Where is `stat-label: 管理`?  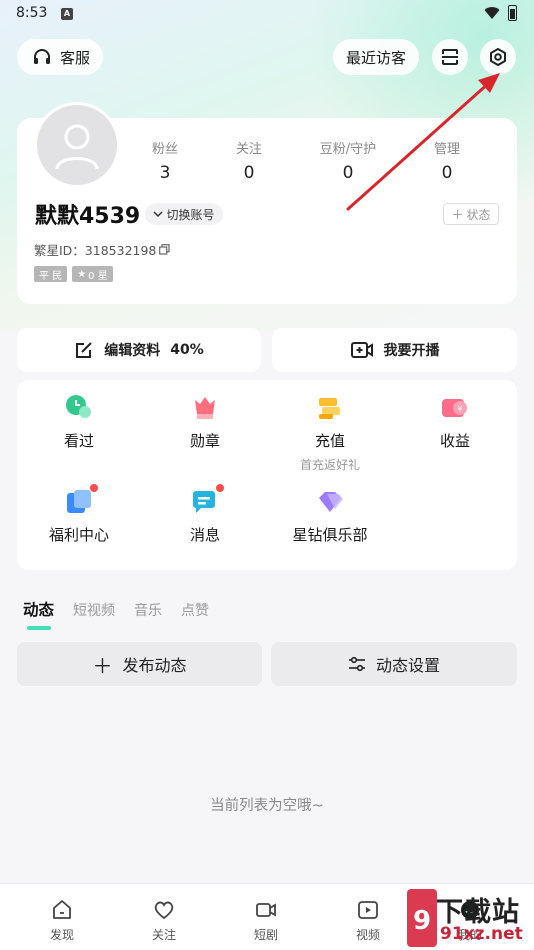
stat-label: 管理 is located at coordinates (446, 149).